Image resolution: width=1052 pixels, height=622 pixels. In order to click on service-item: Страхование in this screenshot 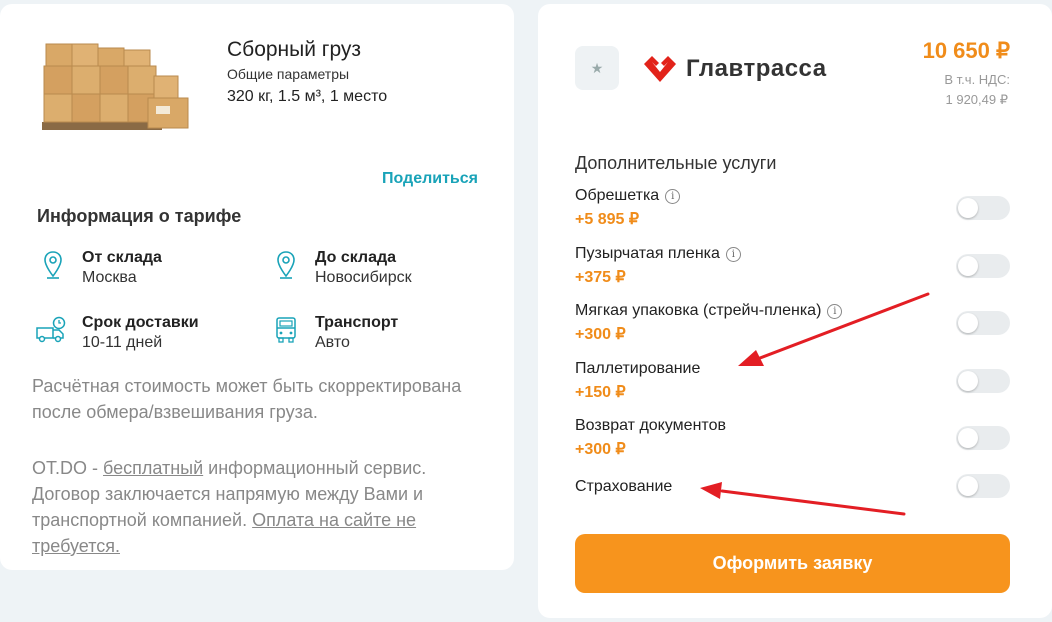, I will do `click(795, 487)`.